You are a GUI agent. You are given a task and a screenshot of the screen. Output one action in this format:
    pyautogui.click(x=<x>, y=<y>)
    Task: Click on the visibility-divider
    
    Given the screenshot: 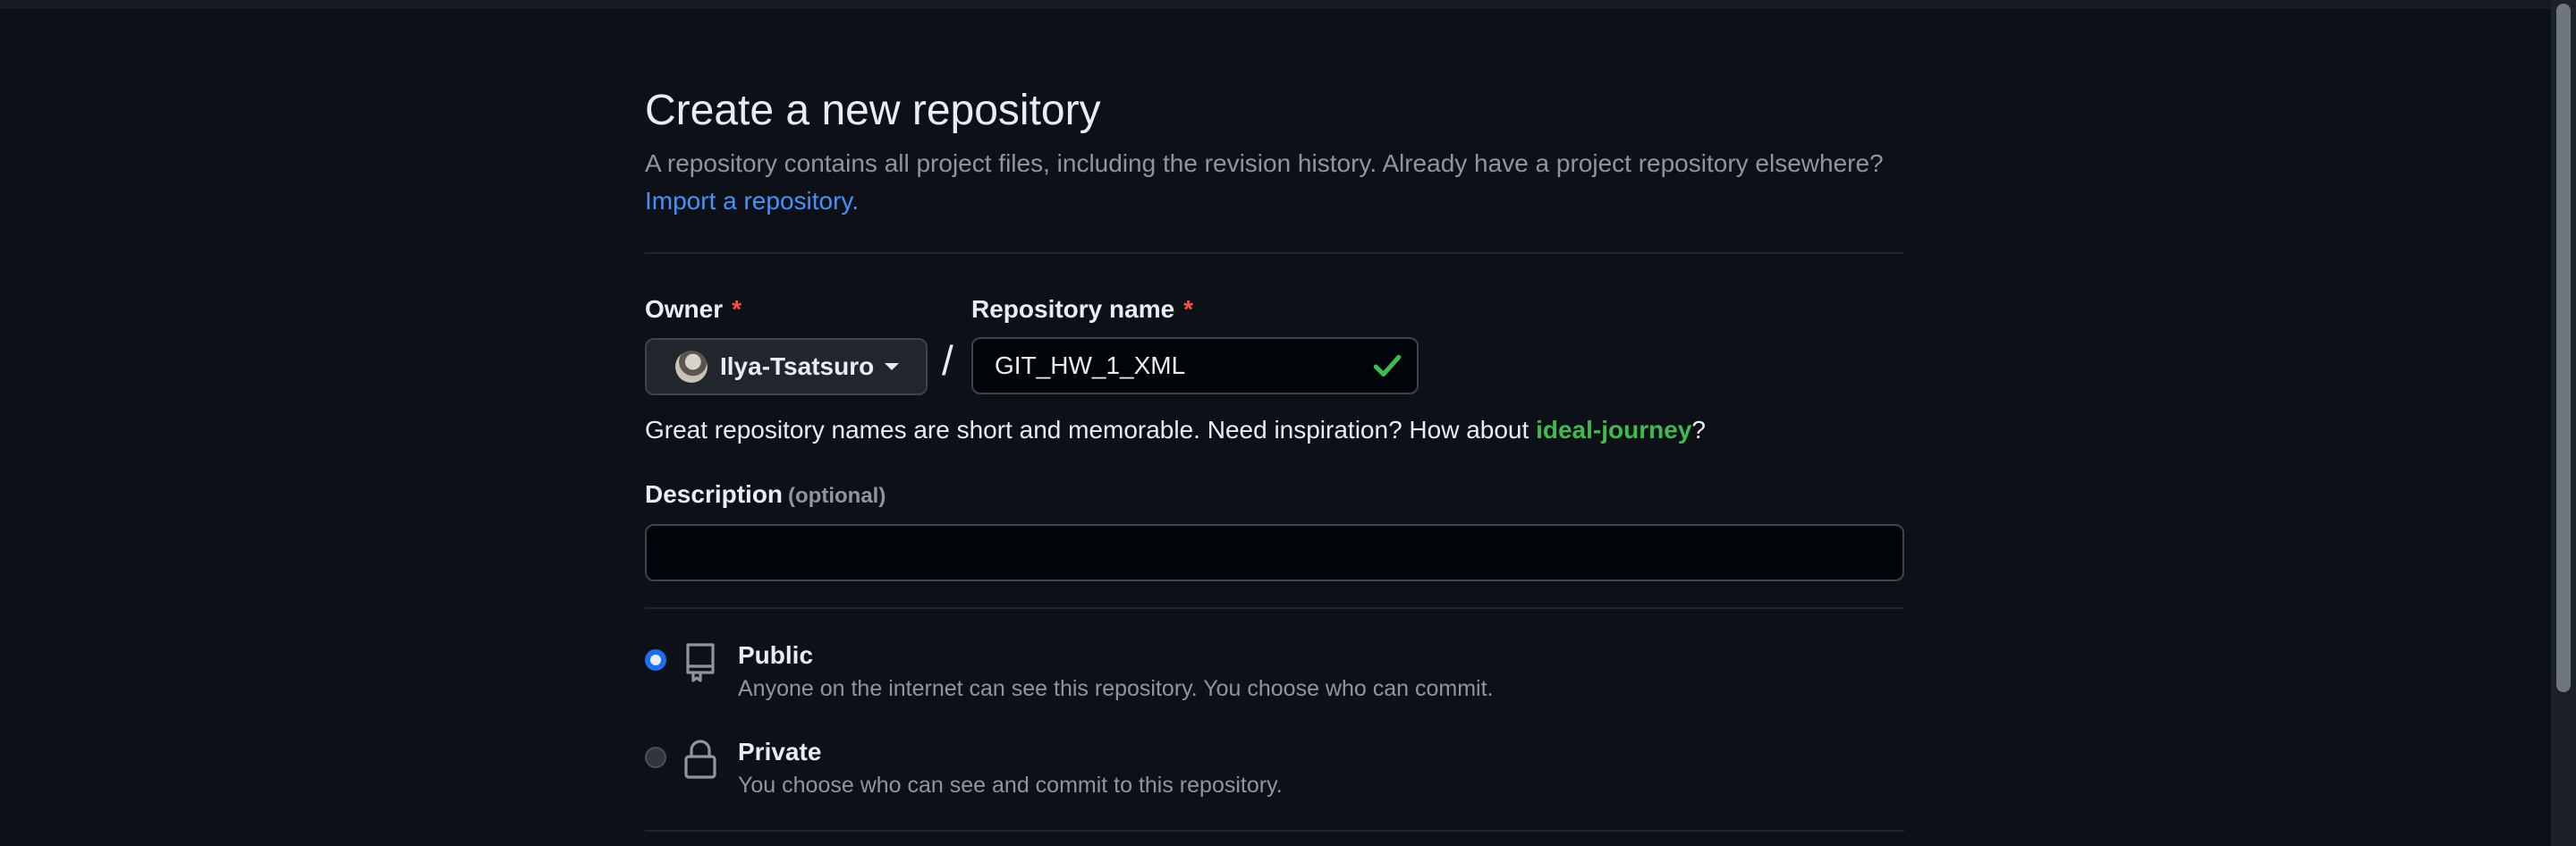 What is the action you would take?
    pyautogui.click(x=1274, y=831)
    